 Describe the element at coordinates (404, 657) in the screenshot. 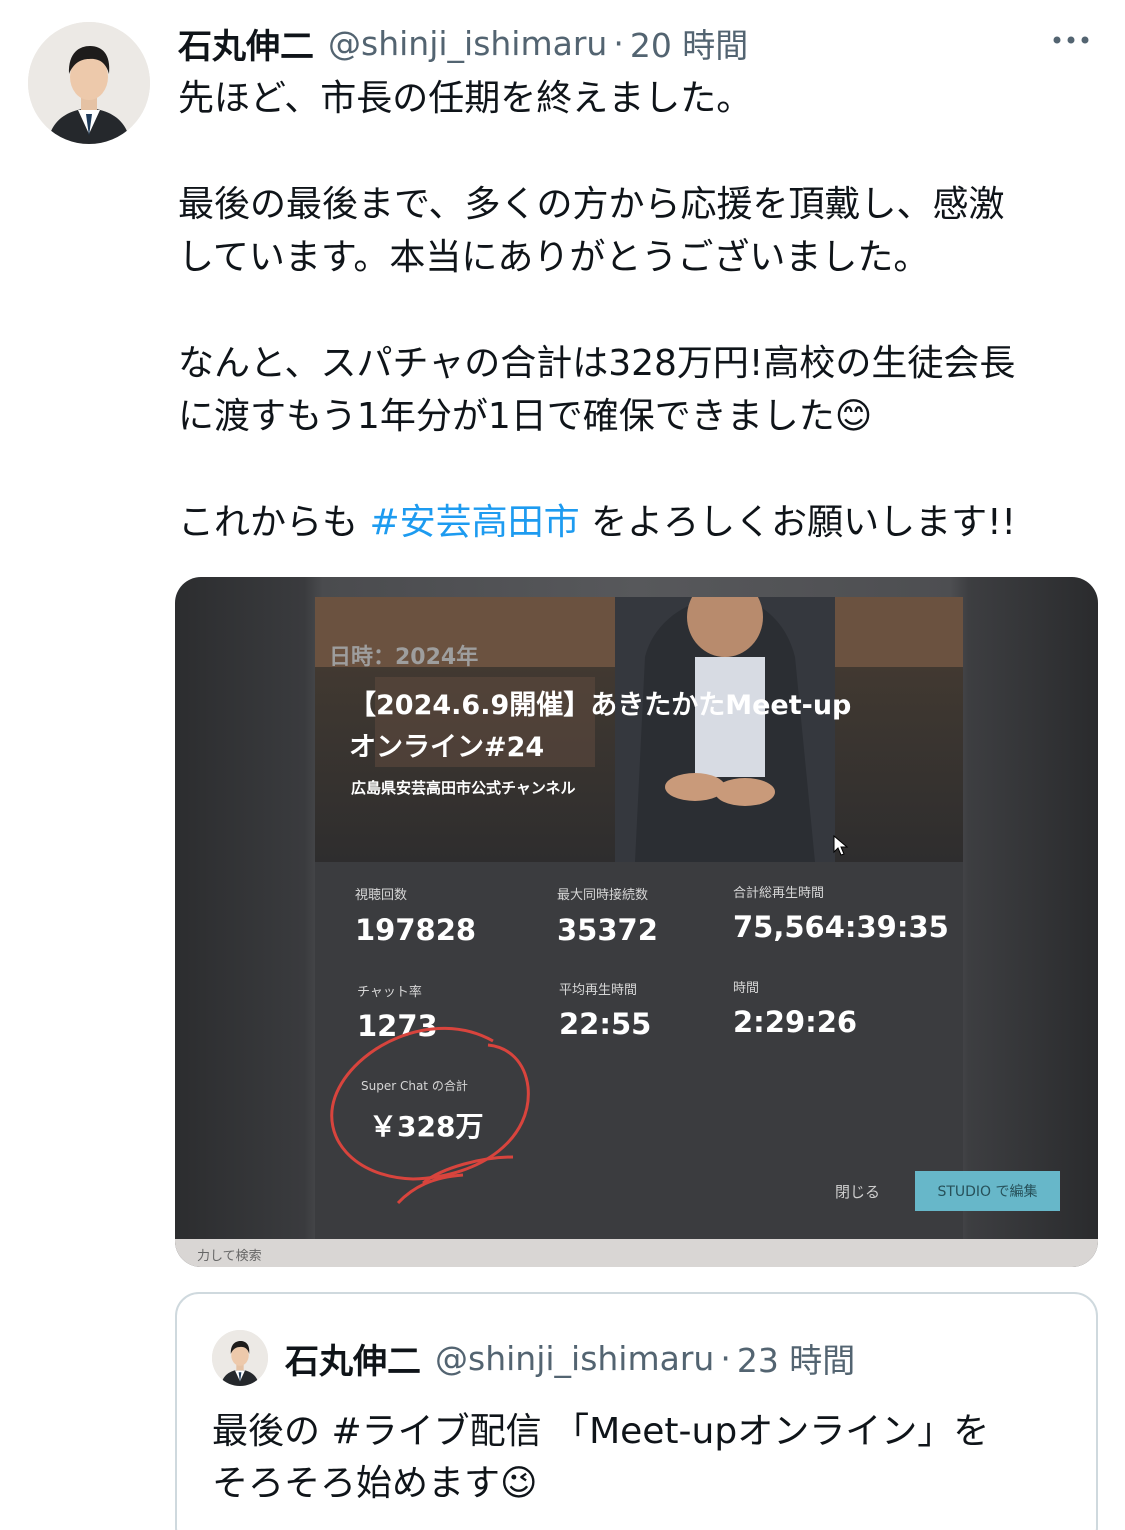

I see `overlay-date: 日時：2024年` at that location.